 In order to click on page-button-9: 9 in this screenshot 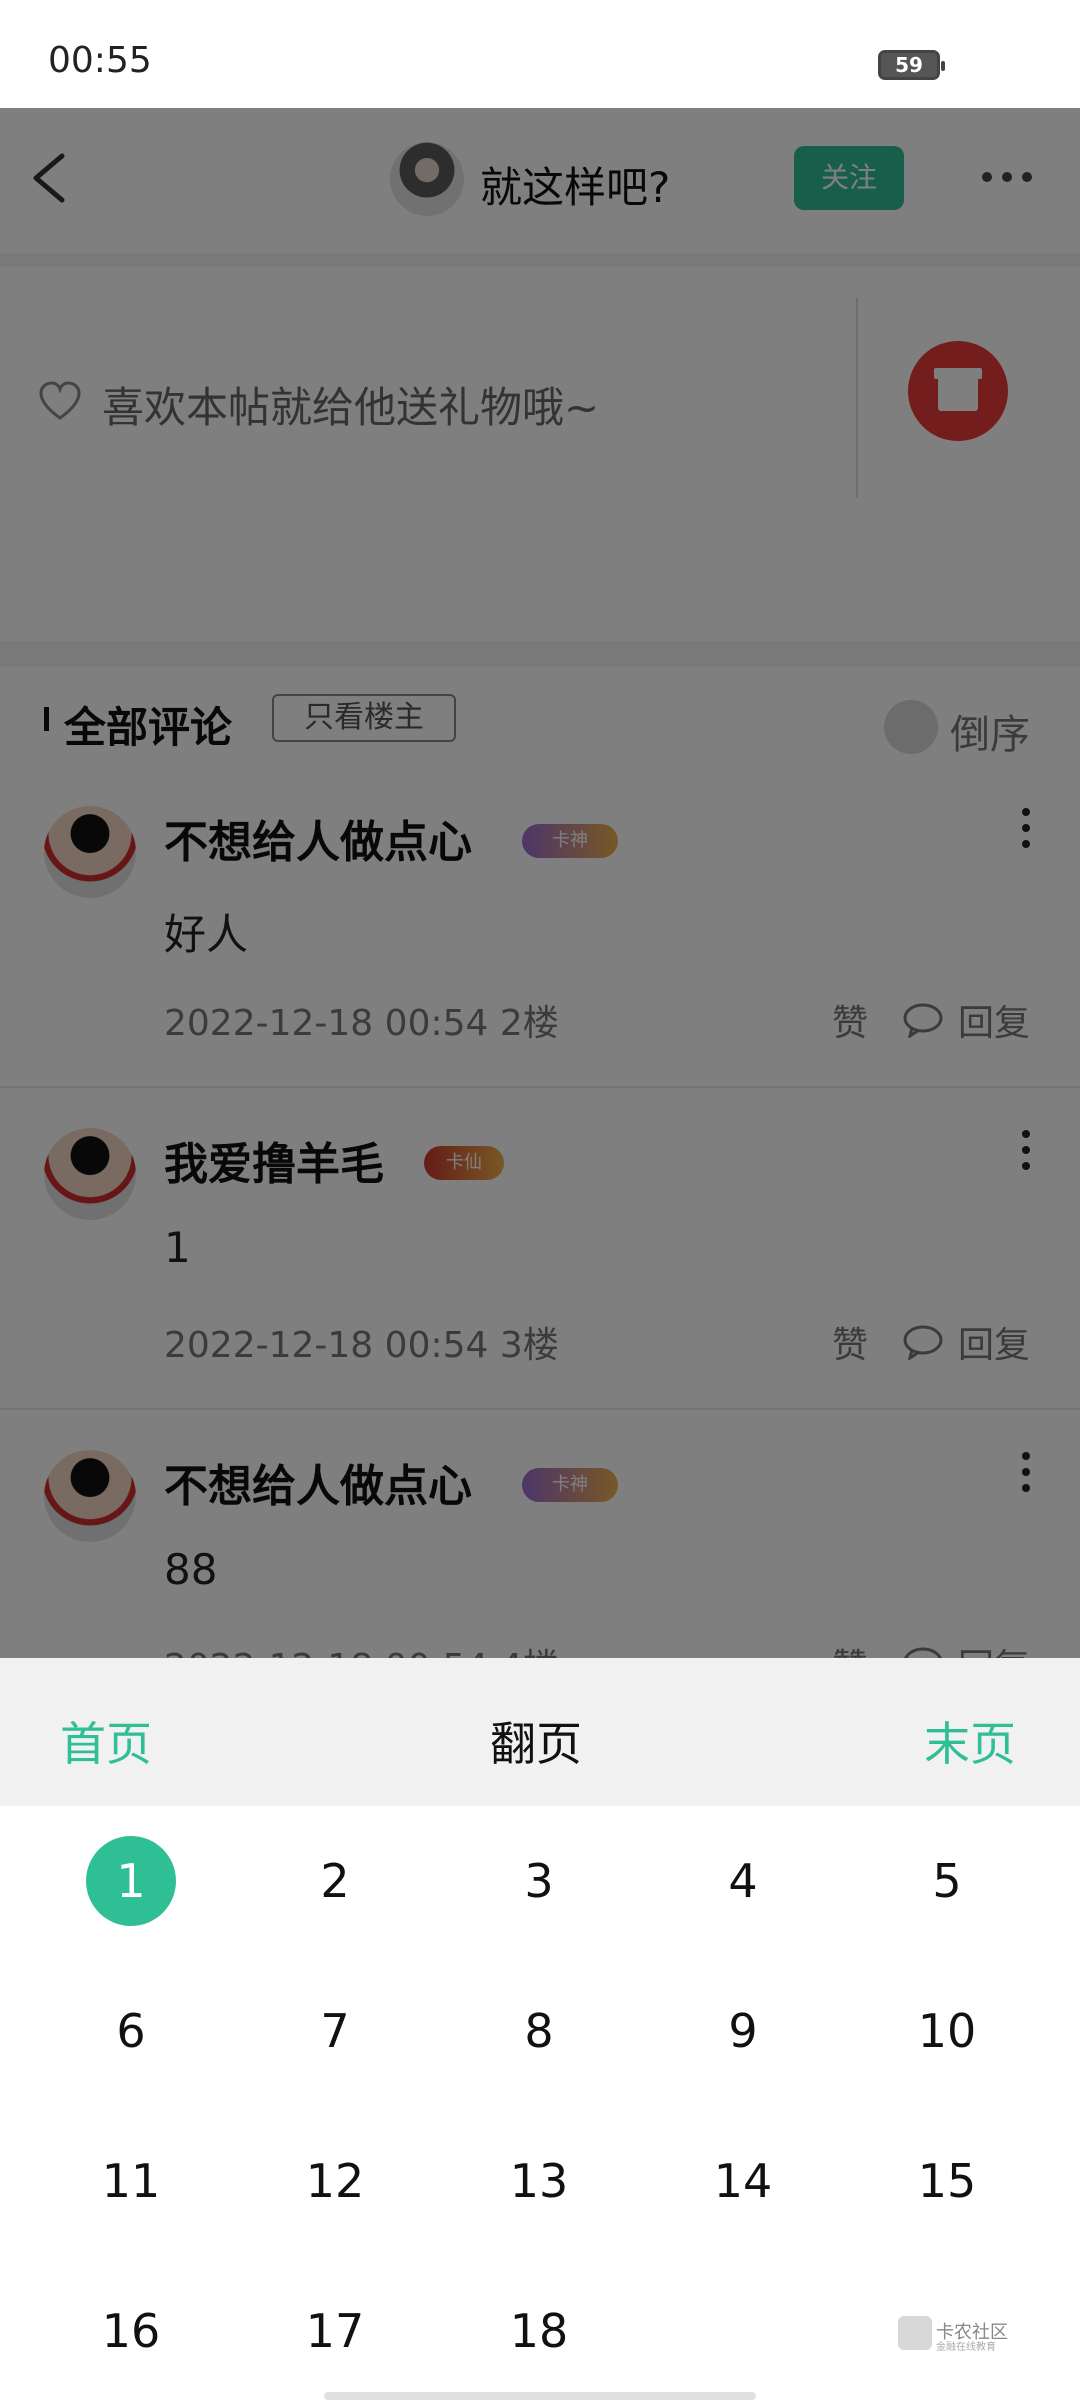, I will do `click(743, 2031)`.